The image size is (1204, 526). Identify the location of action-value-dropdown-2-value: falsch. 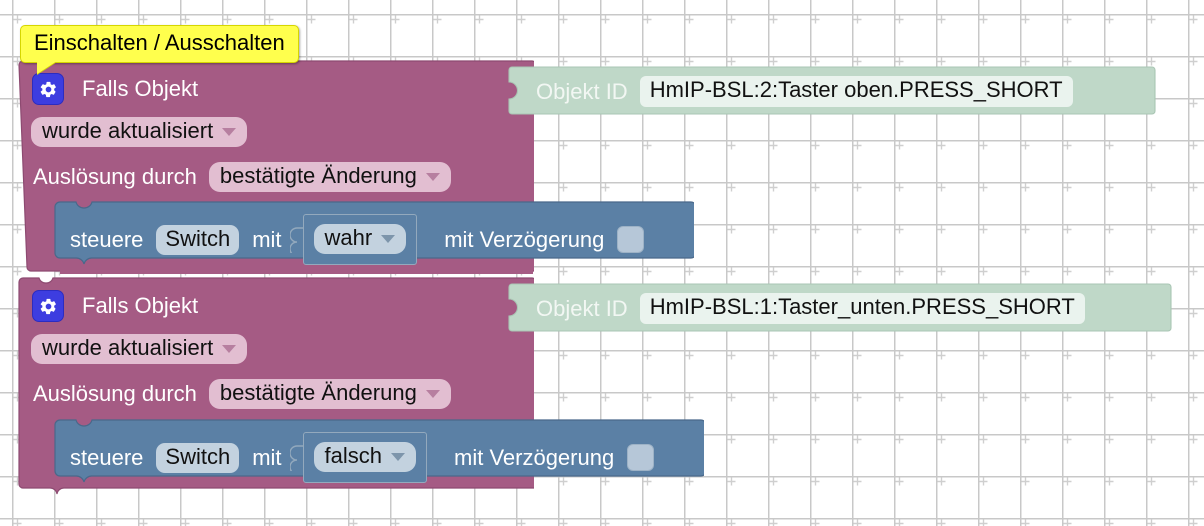
(353, 455).